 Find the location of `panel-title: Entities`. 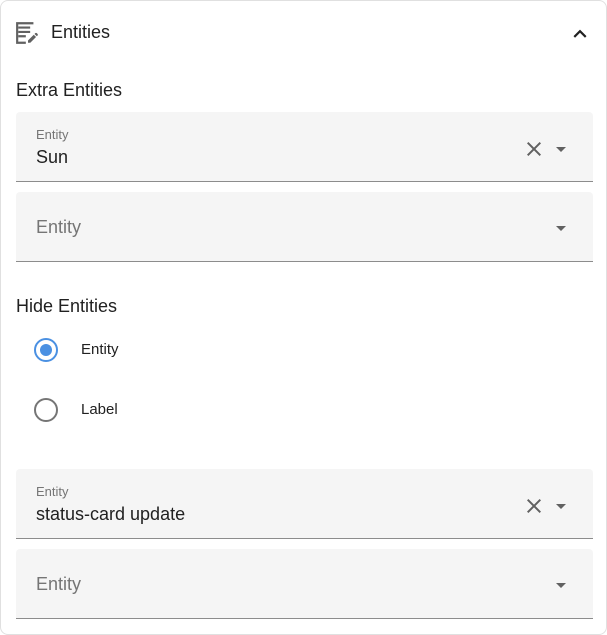

panel-title: Entities is located at coordinates (81, 32).